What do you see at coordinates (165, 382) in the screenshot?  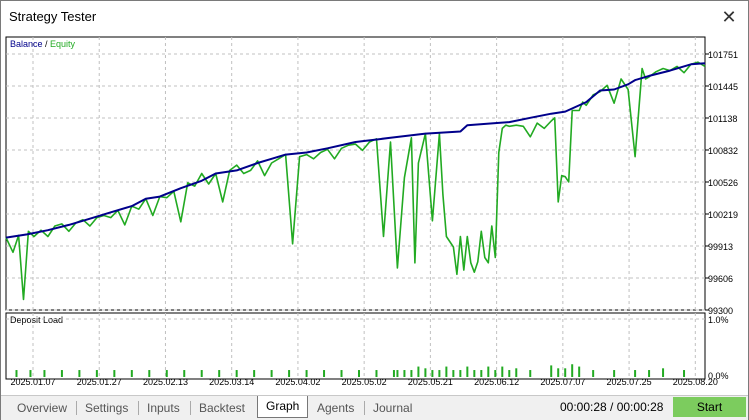 I see `x-tick-label: 2025.02.13` at bounding box center [165, 382].